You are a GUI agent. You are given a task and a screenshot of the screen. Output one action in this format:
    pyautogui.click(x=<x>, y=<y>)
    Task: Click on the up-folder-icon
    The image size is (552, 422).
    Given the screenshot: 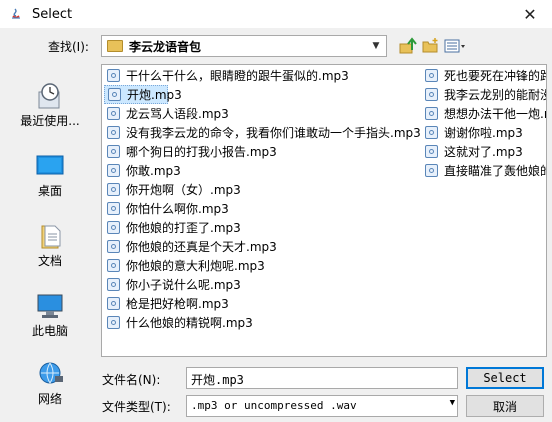 What is the action you would take?
    pyautogui.click(x=408, y=45)
    